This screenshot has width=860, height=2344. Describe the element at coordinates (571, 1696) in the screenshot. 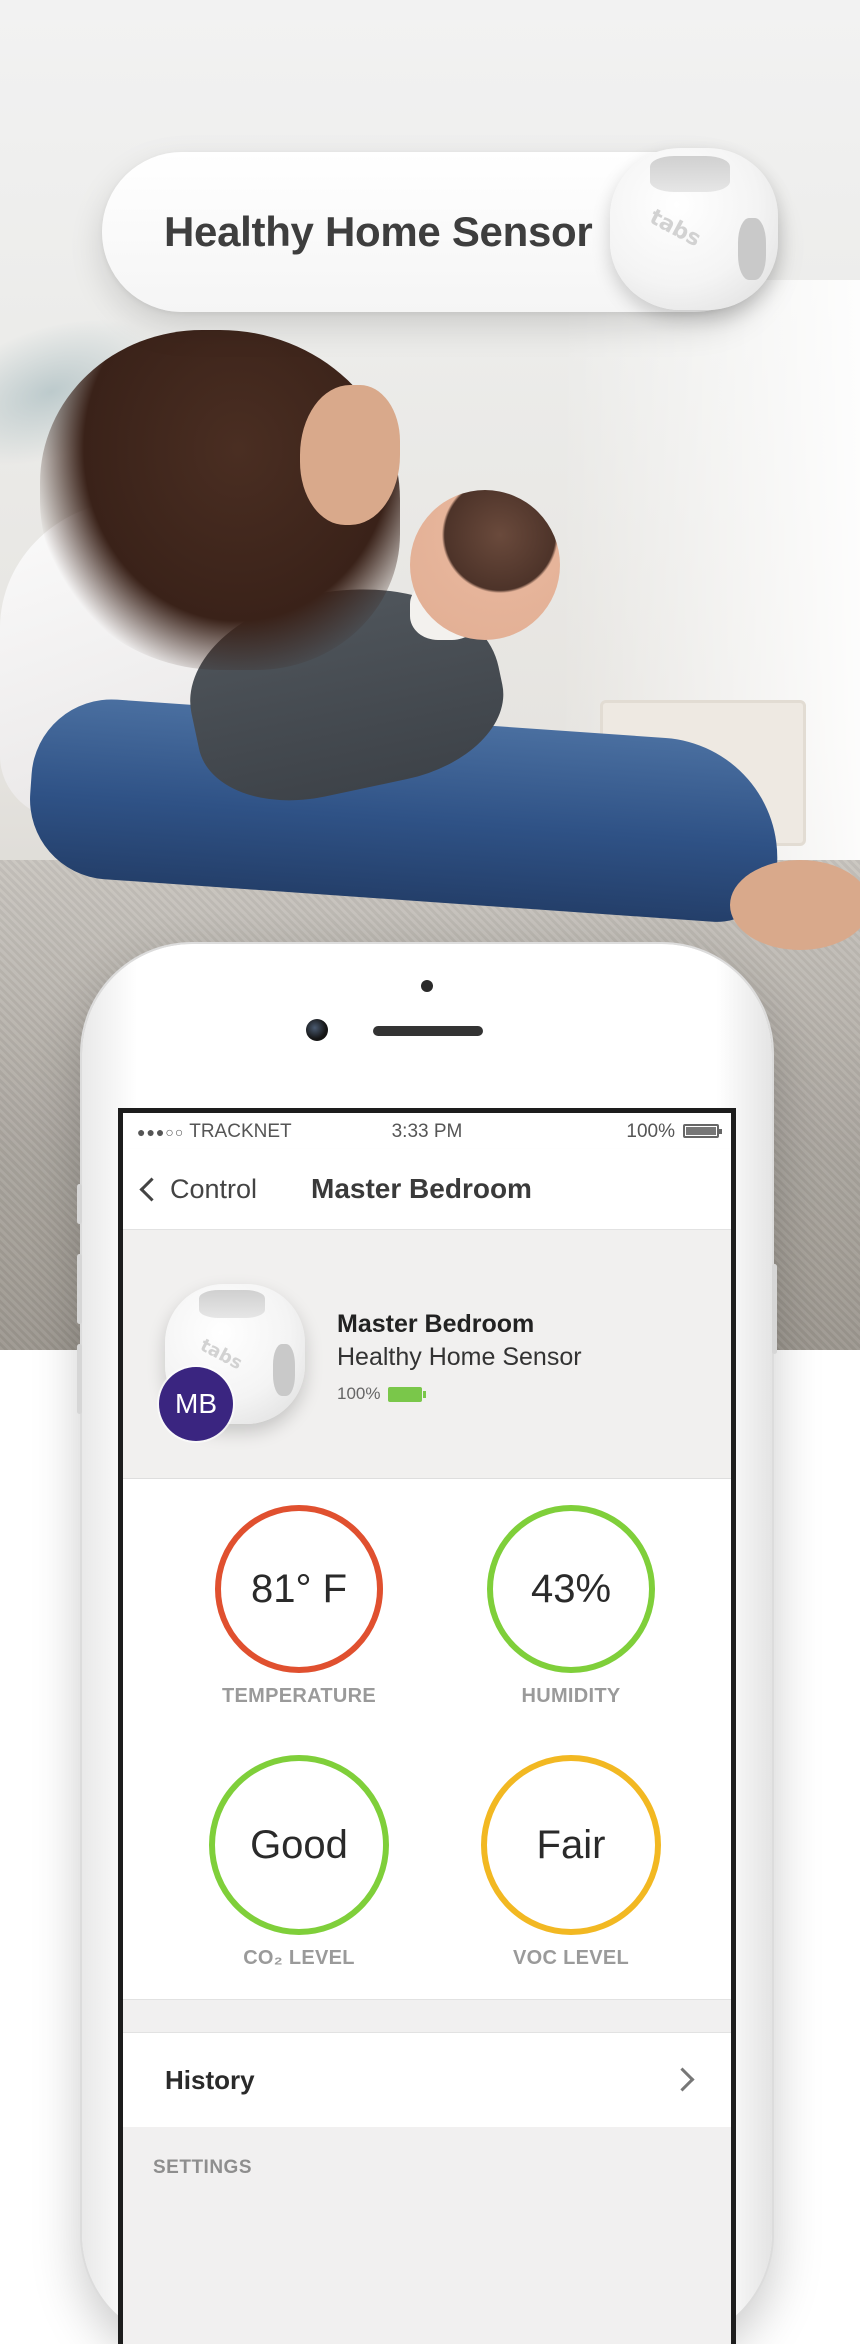

I see `gauge-label: HUMIDITY` at that location.